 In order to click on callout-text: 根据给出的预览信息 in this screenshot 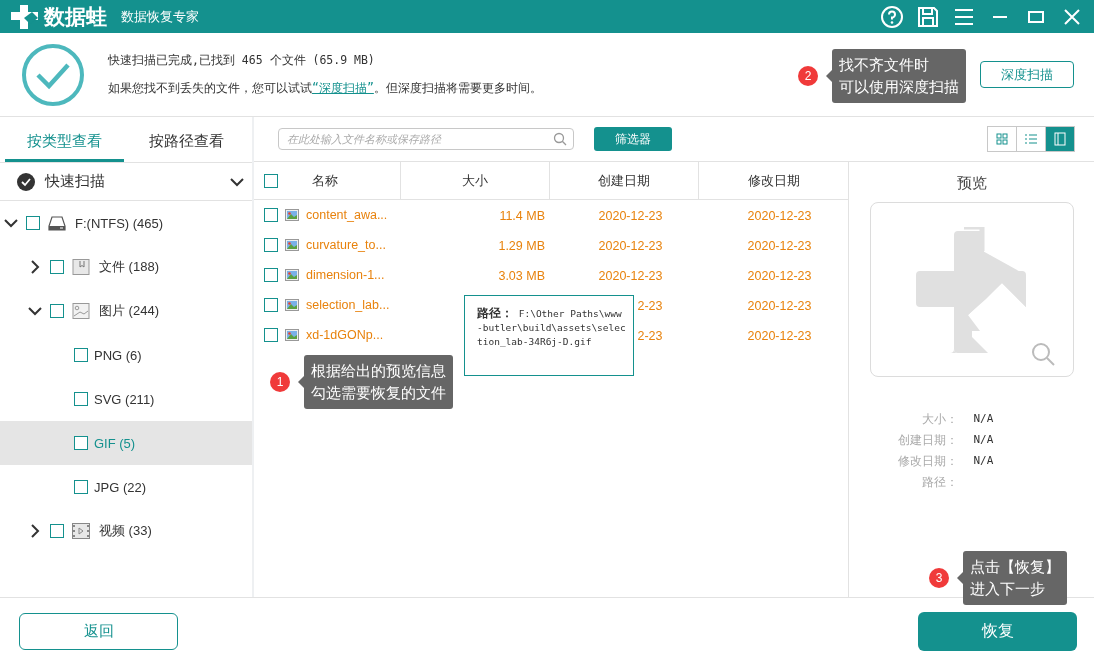, I will do `click(378, 371)`.